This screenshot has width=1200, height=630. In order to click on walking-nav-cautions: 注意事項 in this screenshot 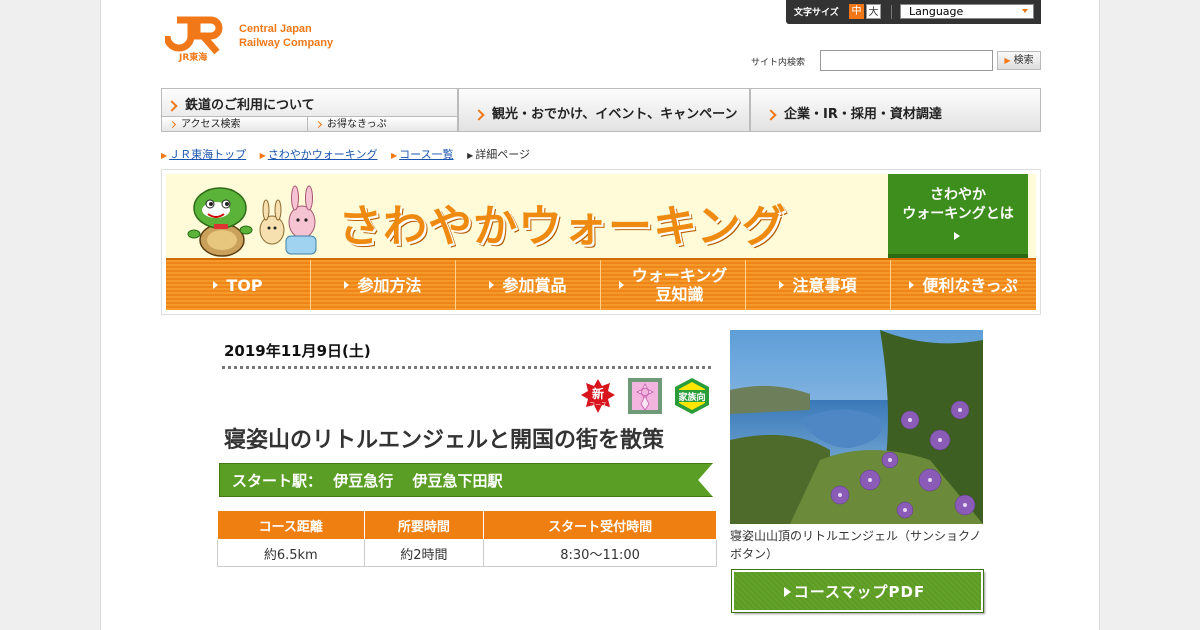, I will do `click(818, 285)`.